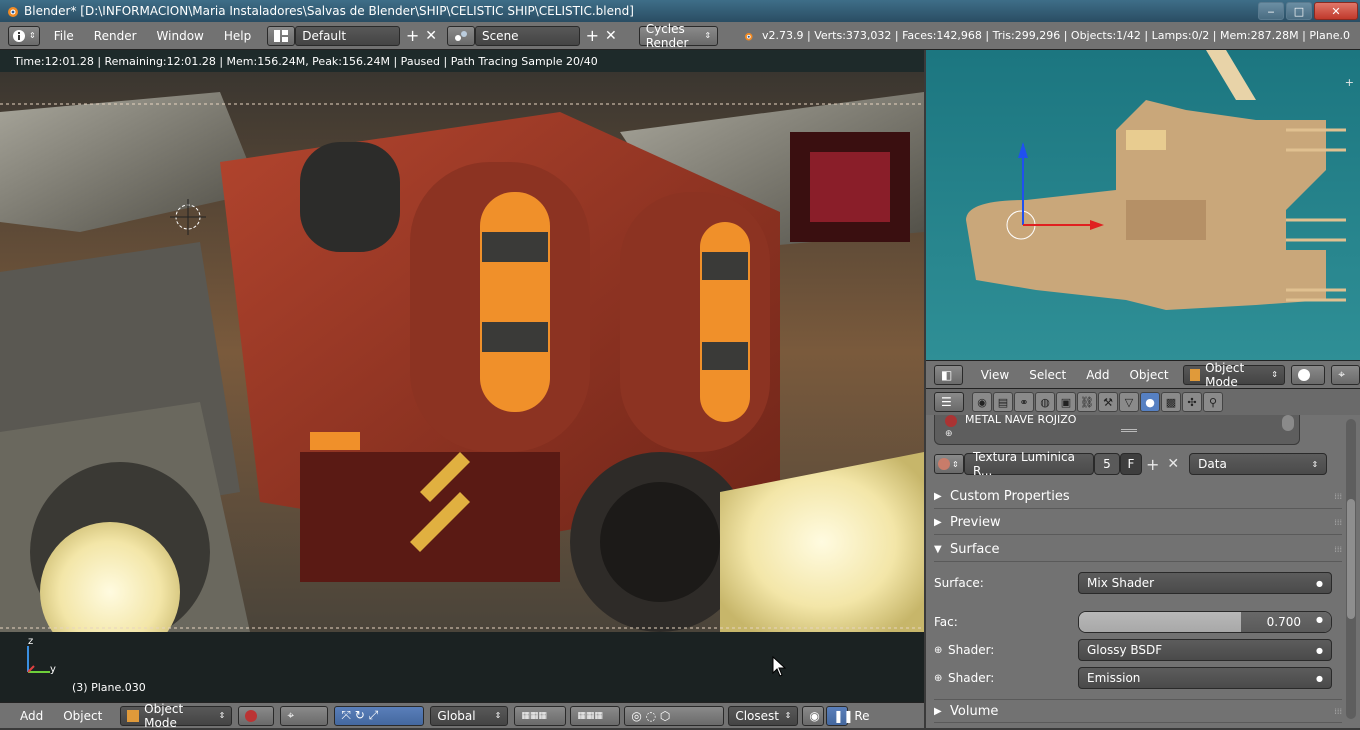 The width and height of the screenshot is (1360, 730). I want to click on tab-scene: ⚭, so click(1024, 402).